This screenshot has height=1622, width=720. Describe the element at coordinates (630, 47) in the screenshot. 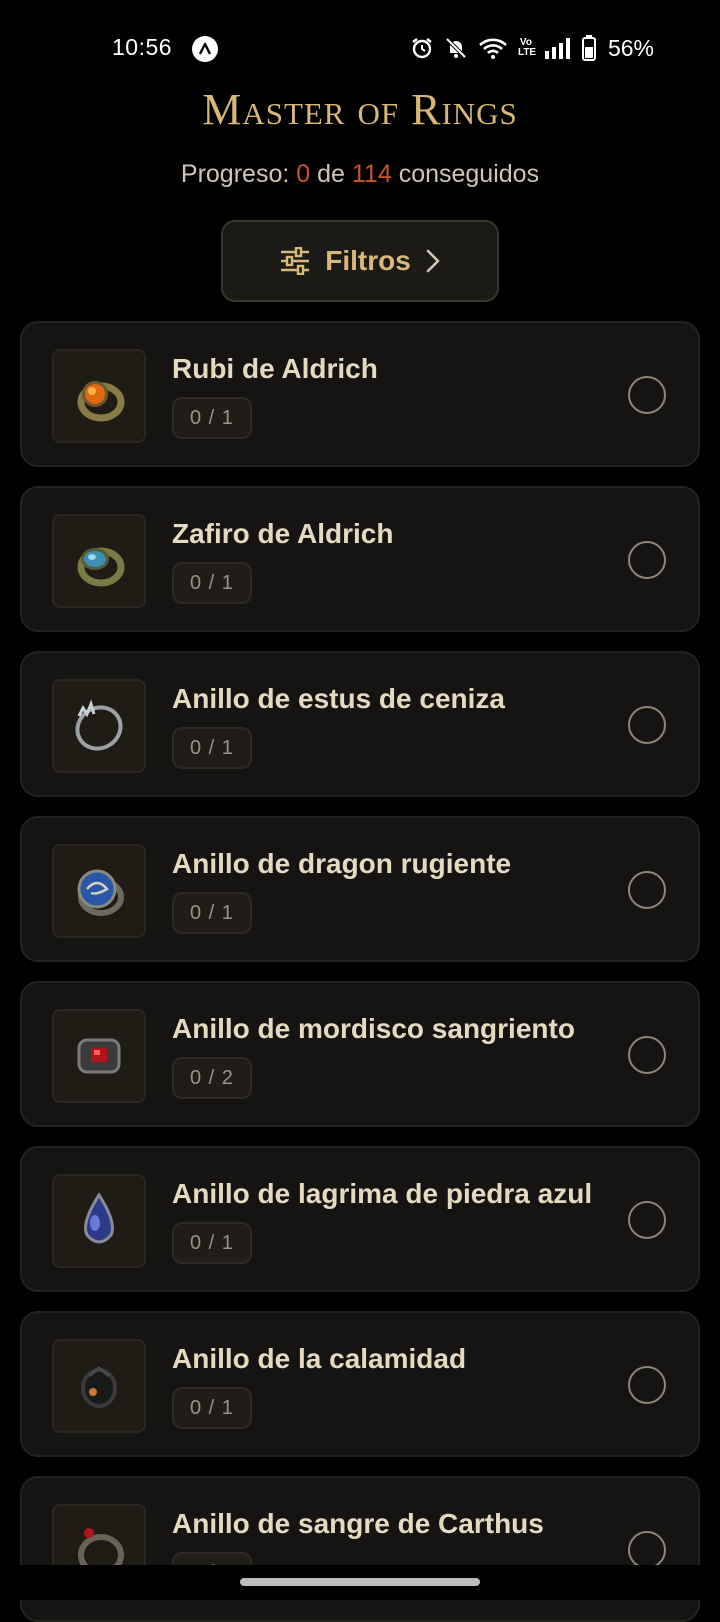

I see `battery-percent: 56%` at that location.